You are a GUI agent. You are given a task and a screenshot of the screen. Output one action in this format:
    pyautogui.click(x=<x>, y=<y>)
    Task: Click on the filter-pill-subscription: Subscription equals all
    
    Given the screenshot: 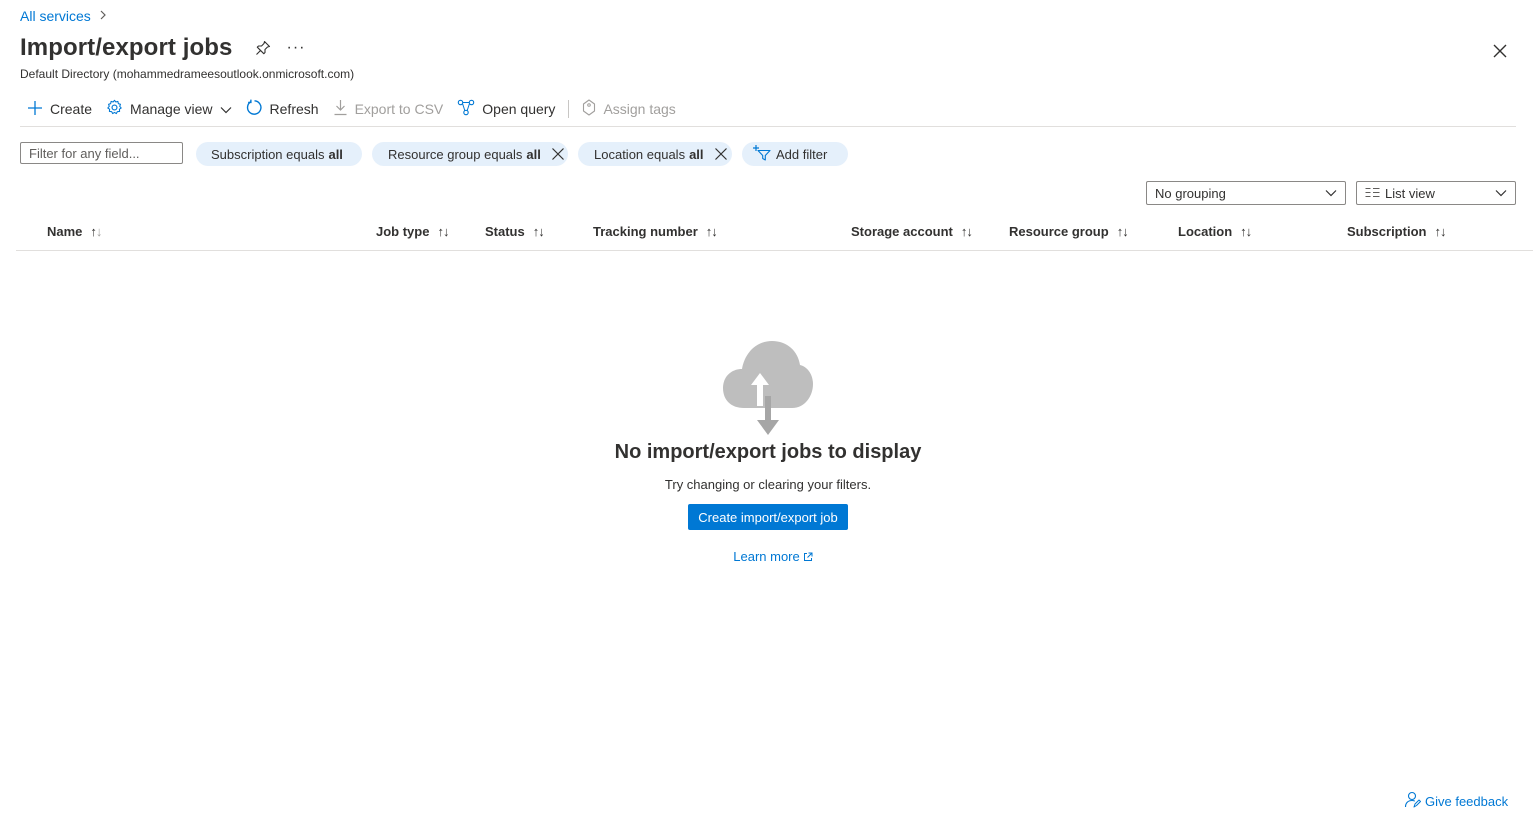 What is the action you would take?
    pyautogui.click(x=279, y=154)
    